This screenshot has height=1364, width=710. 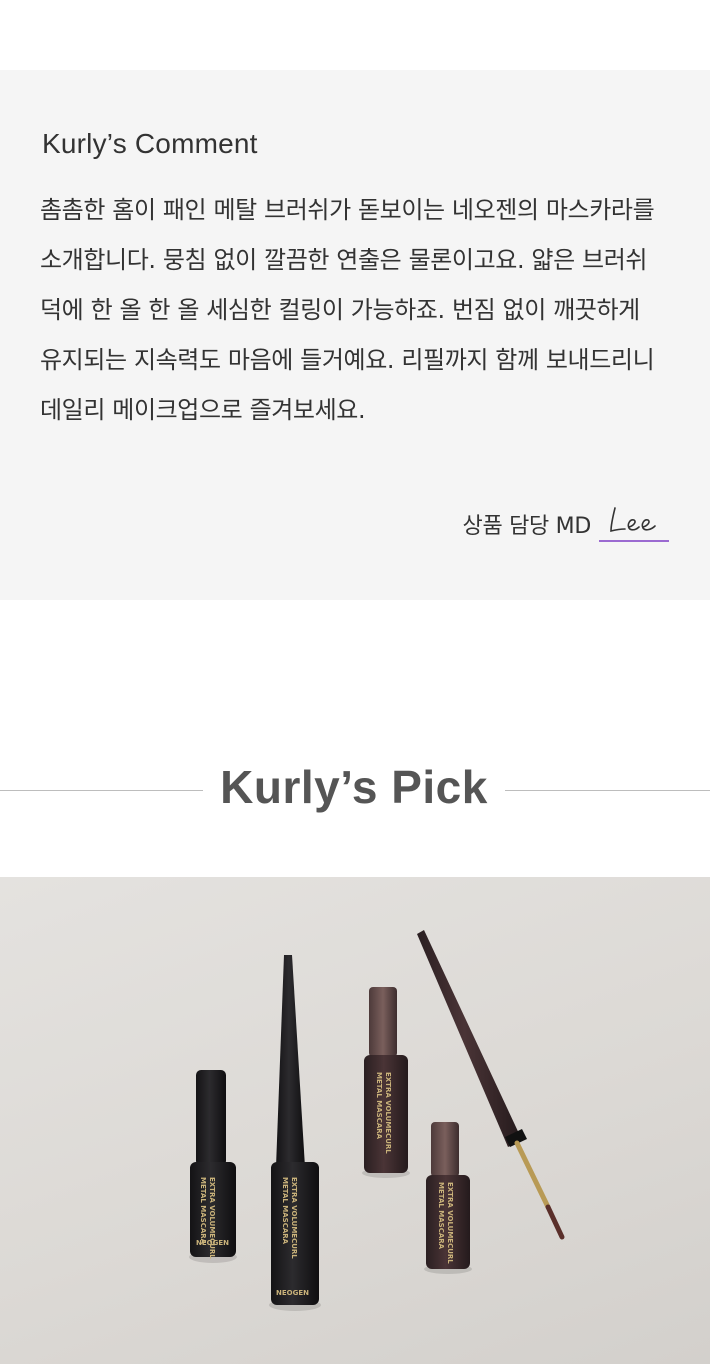 I want to click on mascara-small-black: EXTRA VOLUMECURL METAL MASCARA NEOGEN, so click(x=213, y=1166).